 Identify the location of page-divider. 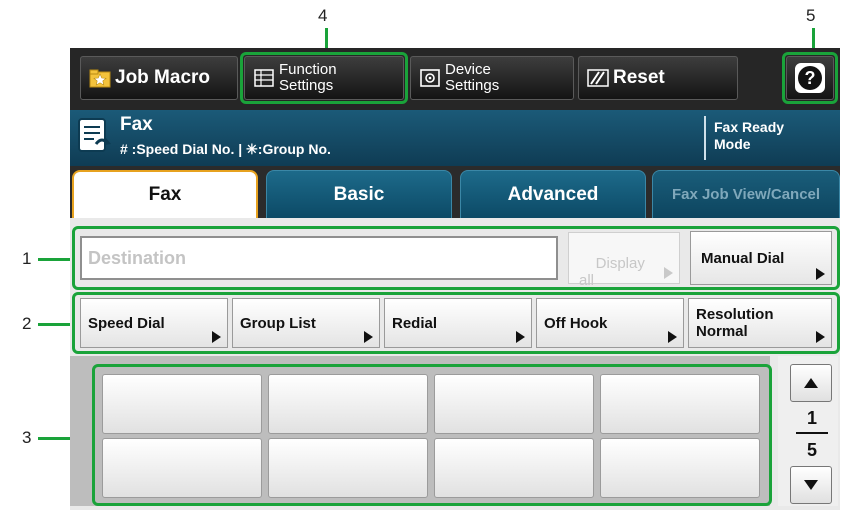
(812, 433).